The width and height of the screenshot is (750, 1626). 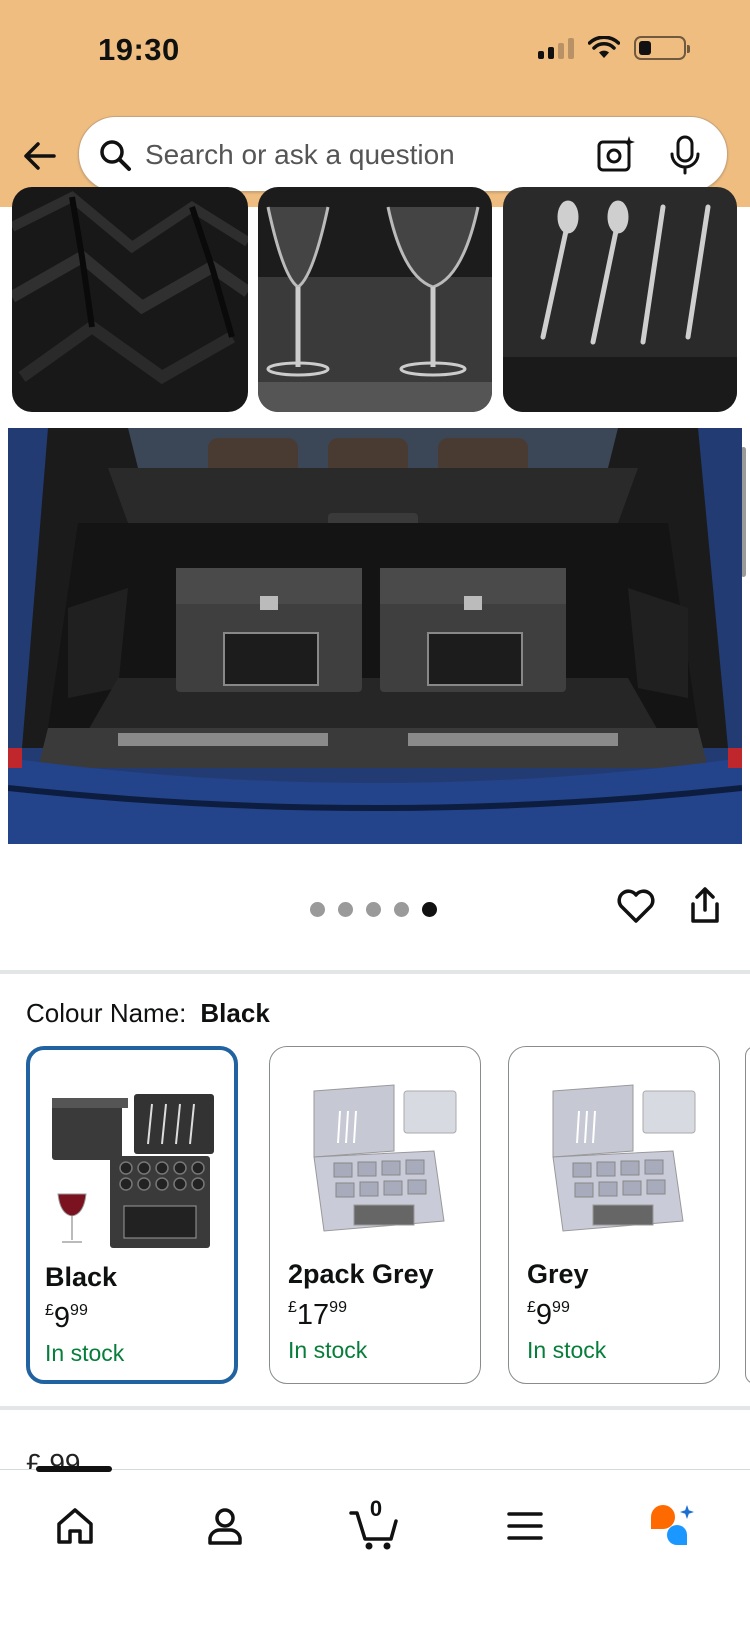 What do you see at coordinates (376, 1508) in the screenshot?
I see `cart-count: 0` at bounding box center [376, 1508].